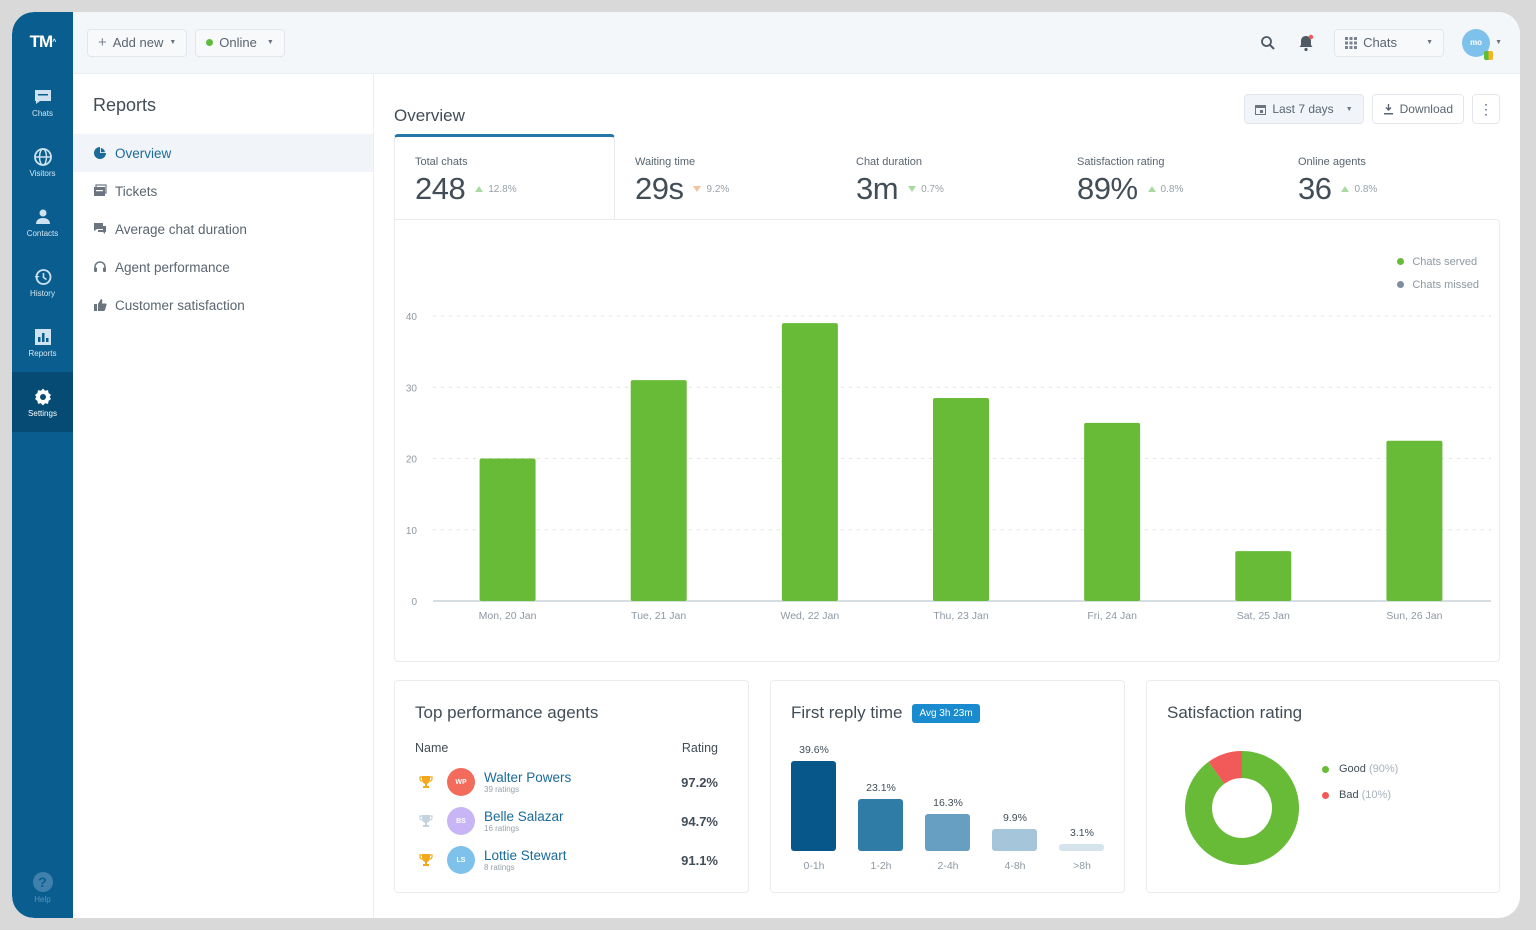 Image resolution: width=1536 pixels, height=930 pixels. Describe the element at coordinates (1486, 109) in the screenshot. I see `more-options-button: ⋮` at that location.